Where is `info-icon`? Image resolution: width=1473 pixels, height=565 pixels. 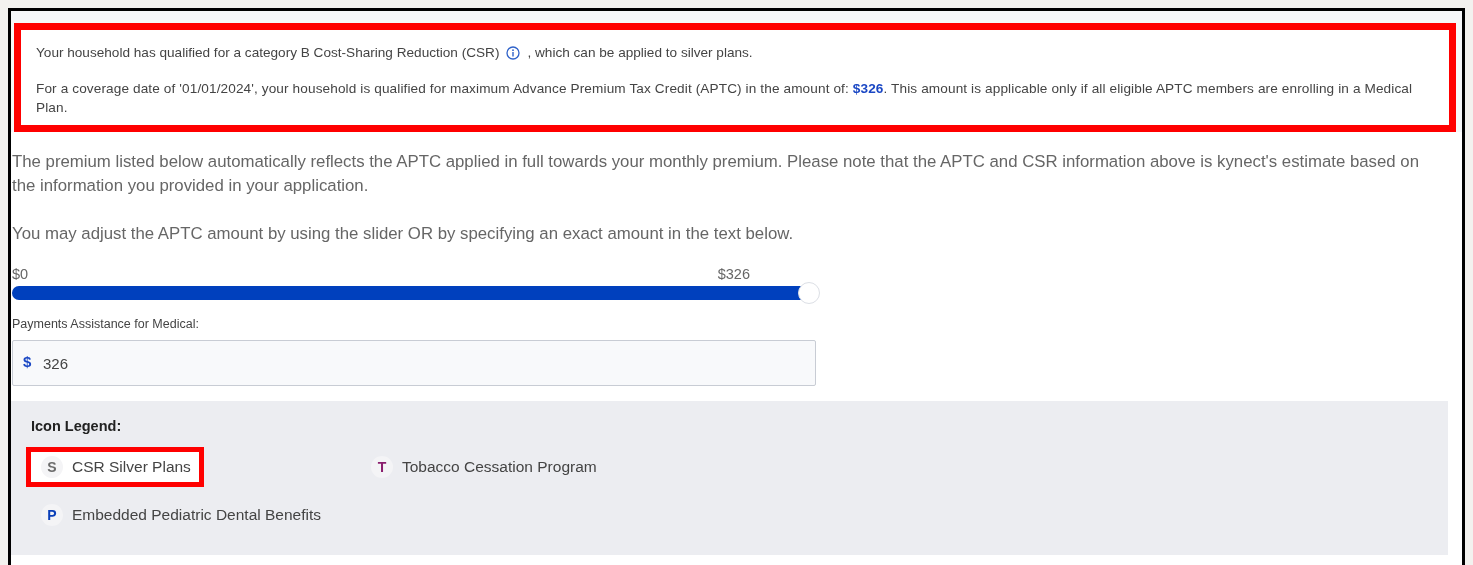
info-icon is located at coordinates (513, 52).